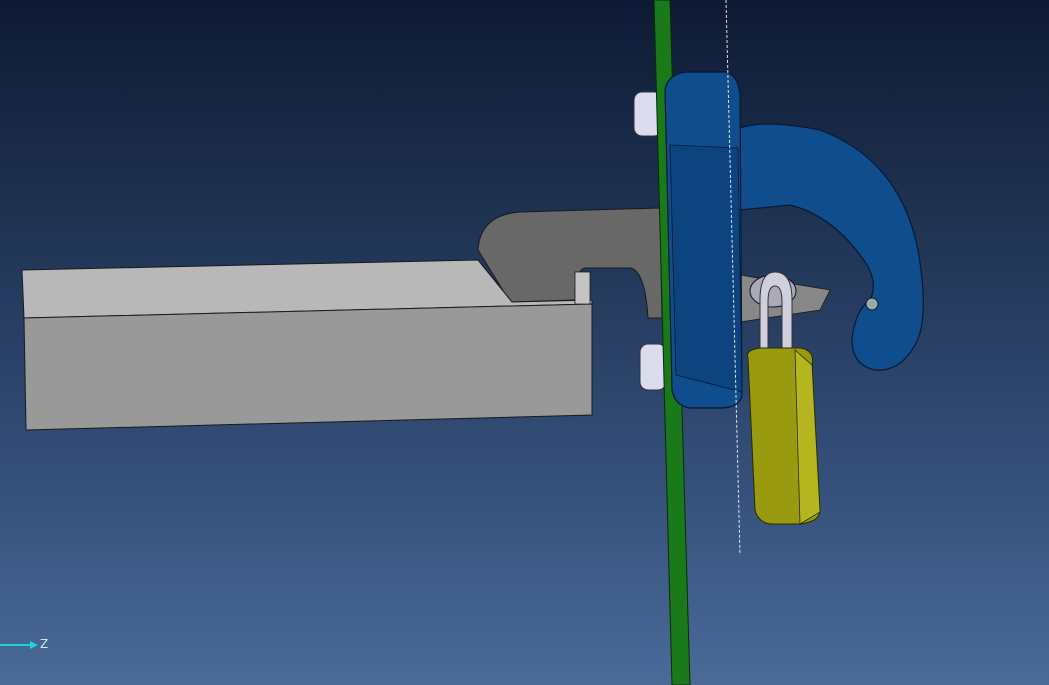 This screenshot has height=685, width=1049. Describe the element at coordinates (19, 645) in the screenshot. I see `axis-triad` at that location.